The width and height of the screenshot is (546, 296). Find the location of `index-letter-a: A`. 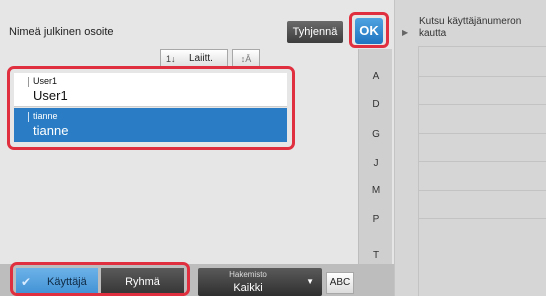

index-letter-a: A is located at coordinates (376, 76).